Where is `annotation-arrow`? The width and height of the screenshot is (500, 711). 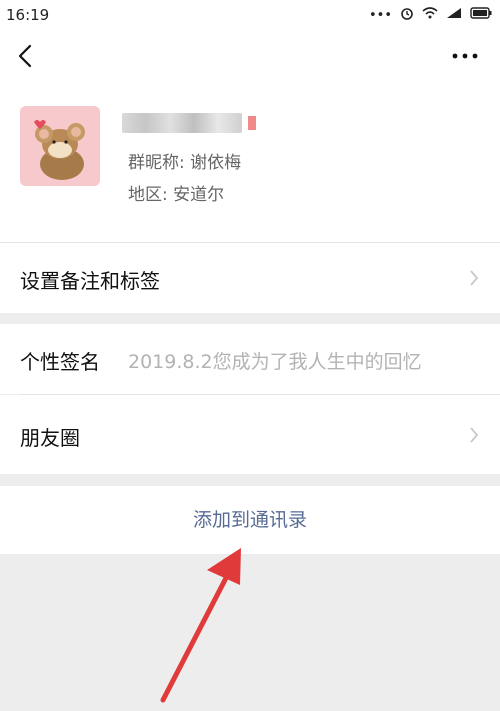
annotation-arrow is located at coordinates (200, 625).